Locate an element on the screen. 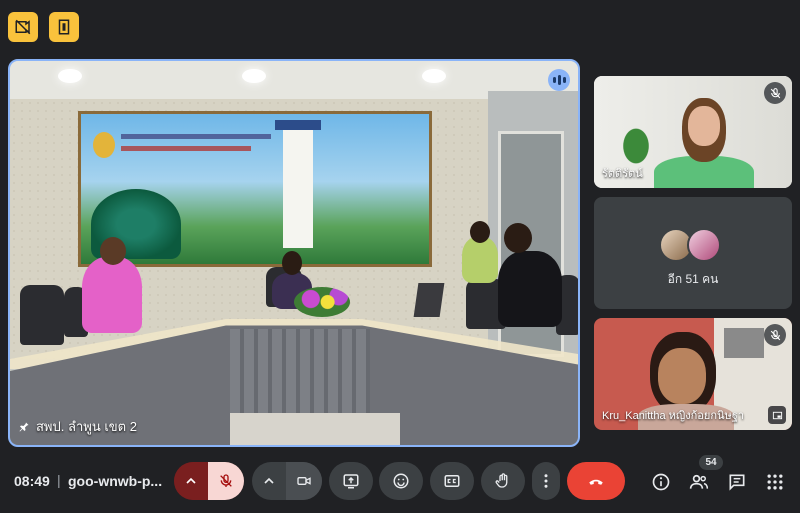  speaking-indicator-icon is located at coordinates (559, 80).